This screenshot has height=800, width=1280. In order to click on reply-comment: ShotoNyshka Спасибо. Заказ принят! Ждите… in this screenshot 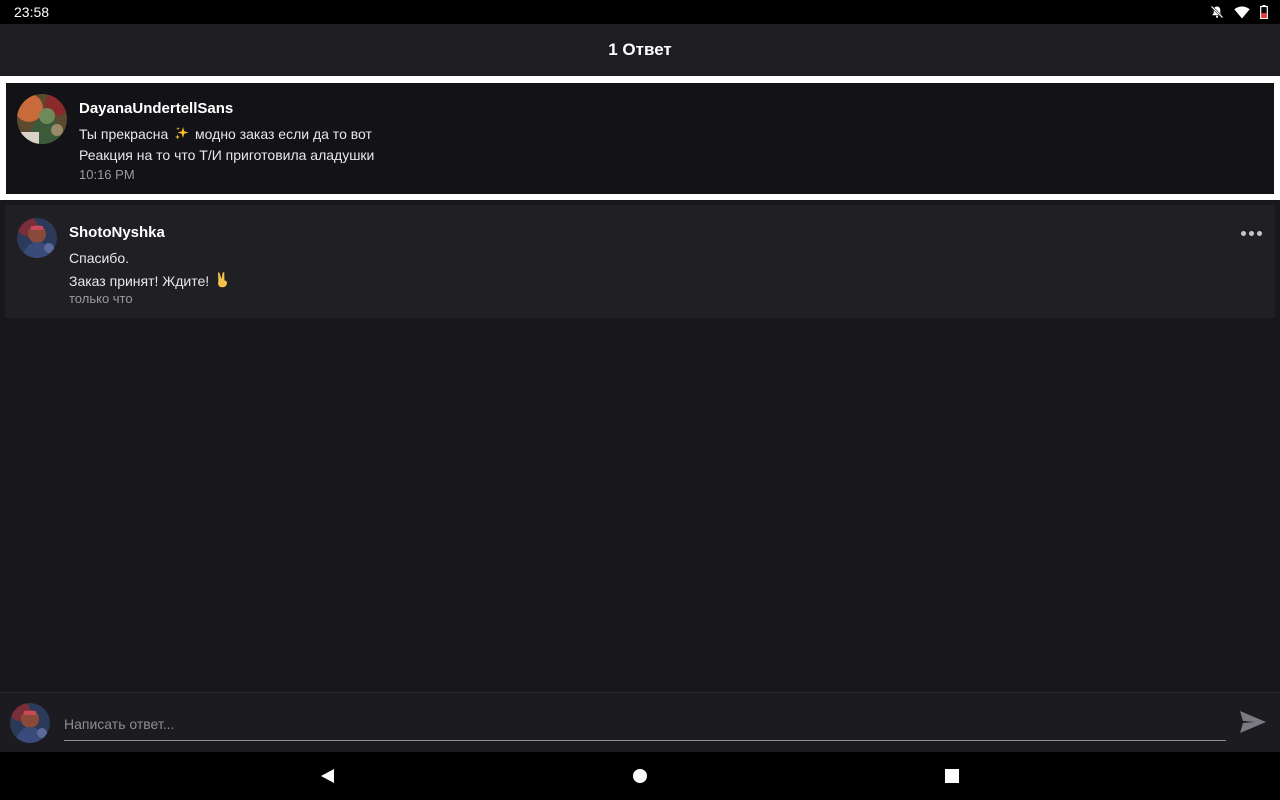, I will do `click(640, 261)`.